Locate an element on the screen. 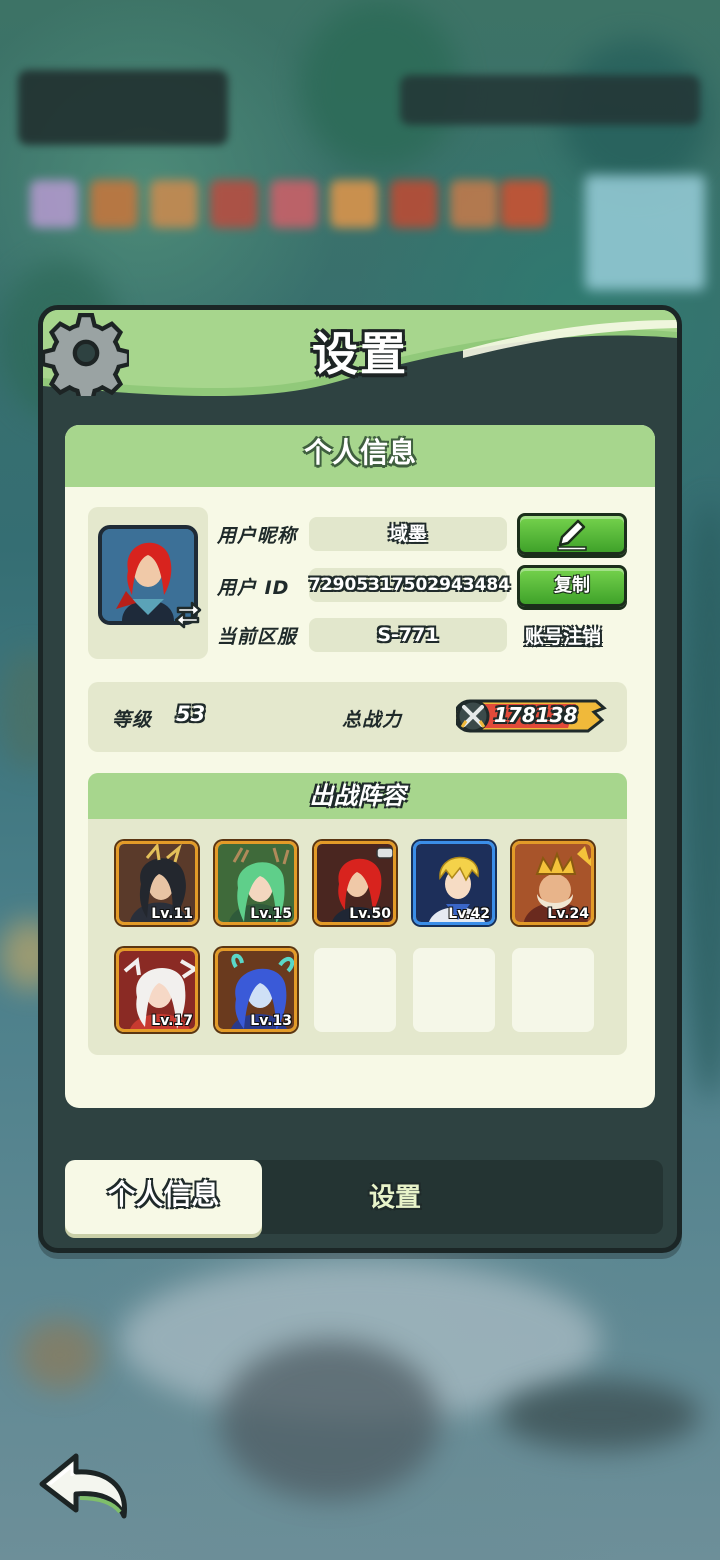 This screenshot has width=720, height=1560. edit-nickname-button is located at coordinates (572, 534).